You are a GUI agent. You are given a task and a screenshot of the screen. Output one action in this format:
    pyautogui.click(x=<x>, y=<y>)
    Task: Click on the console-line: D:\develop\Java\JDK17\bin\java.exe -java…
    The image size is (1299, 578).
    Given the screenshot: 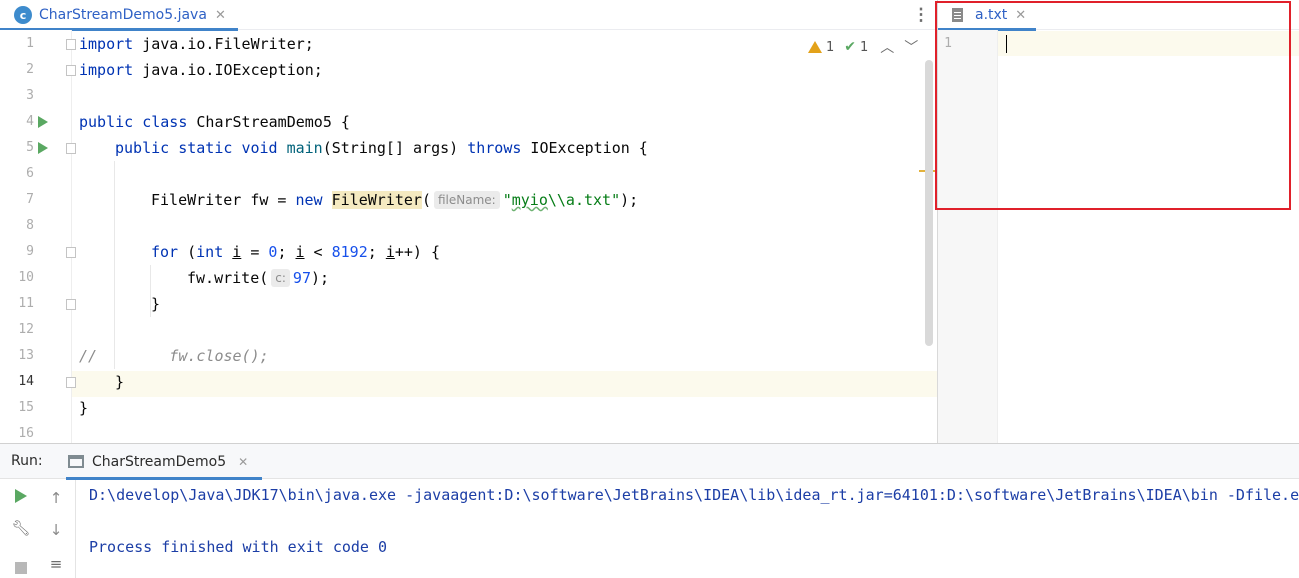 What is the action you would take?
    pyautogui.click(x=694, y=495)
    